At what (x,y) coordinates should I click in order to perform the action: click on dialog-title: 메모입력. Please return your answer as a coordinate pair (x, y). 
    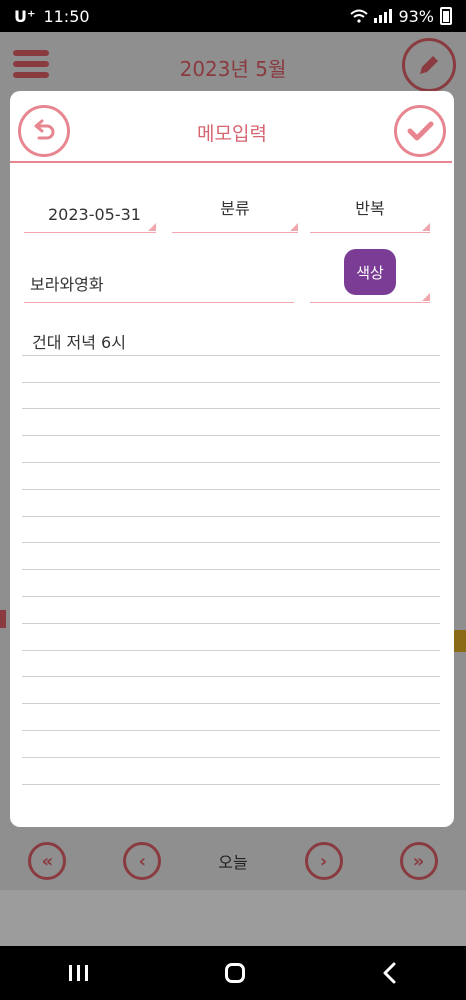
    Looking at the image, I should click on (232, 134).